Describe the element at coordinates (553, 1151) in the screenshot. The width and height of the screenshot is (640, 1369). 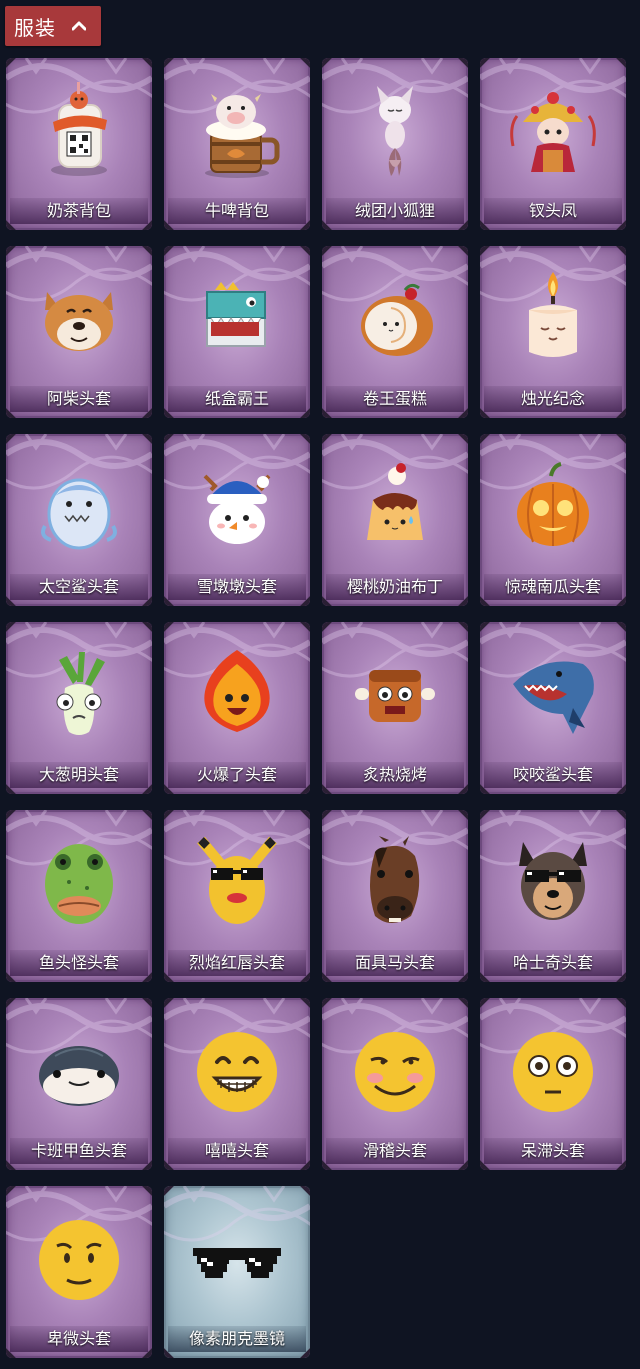
I see `item-name: 呆滞头套` at that location.